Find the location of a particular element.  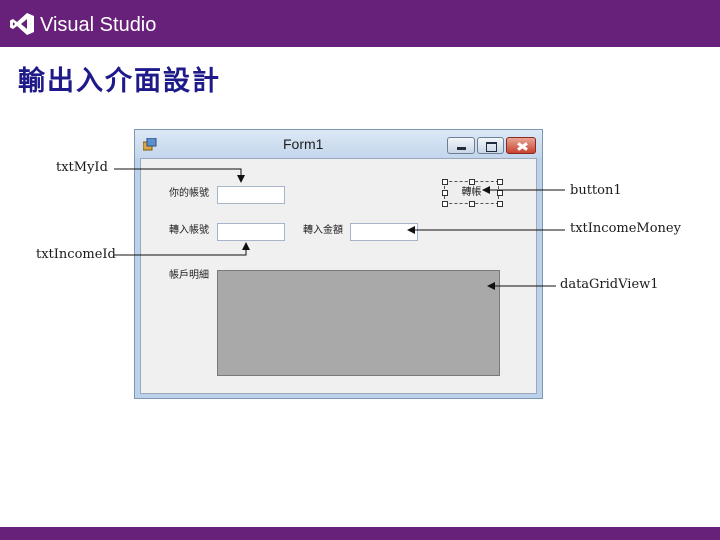

arrow-txt-income-id is located at coordinates (182, 249).